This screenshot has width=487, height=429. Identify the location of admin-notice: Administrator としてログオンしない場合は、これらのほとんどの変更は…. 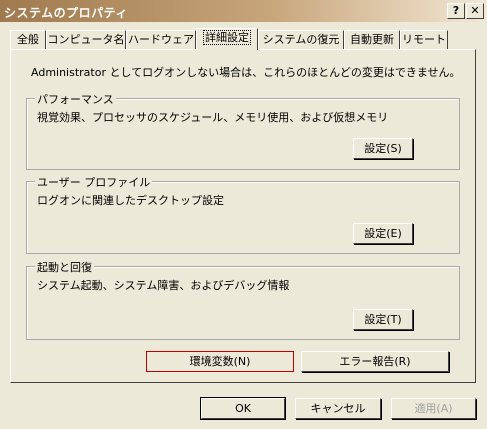
(246, 72).